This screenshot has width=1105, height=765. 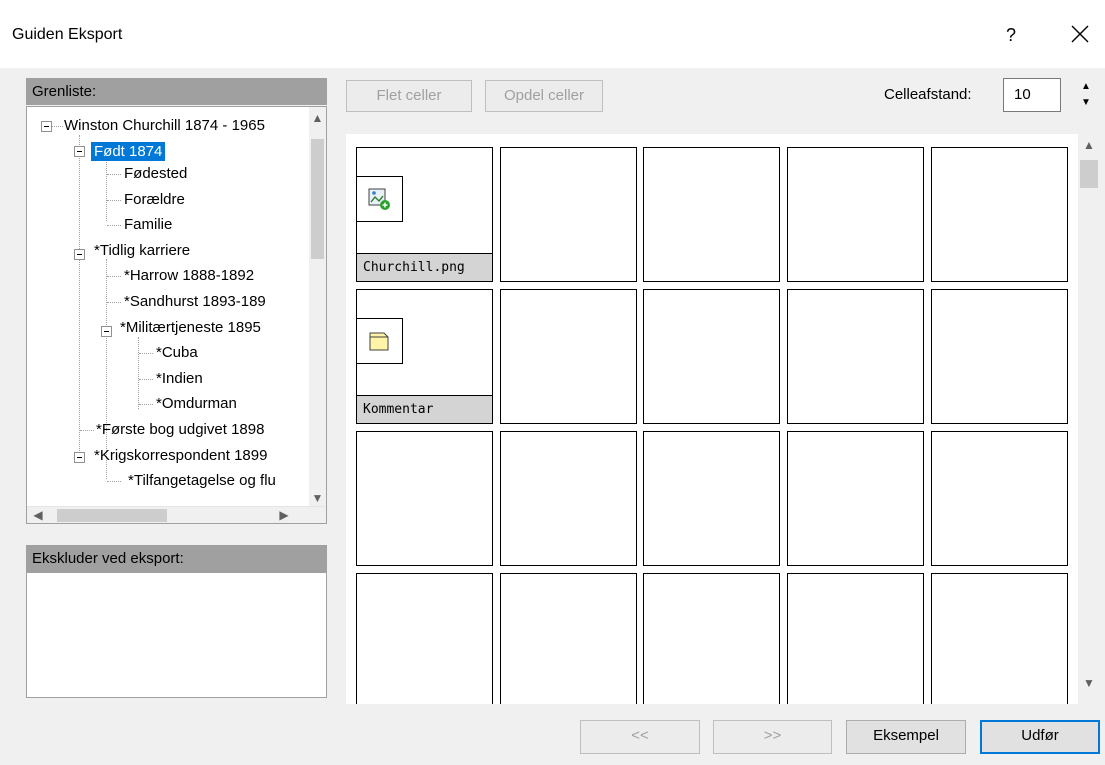 I want to click on tree-item: *Militærtjeneste 1895, so click(x=190, y=328).